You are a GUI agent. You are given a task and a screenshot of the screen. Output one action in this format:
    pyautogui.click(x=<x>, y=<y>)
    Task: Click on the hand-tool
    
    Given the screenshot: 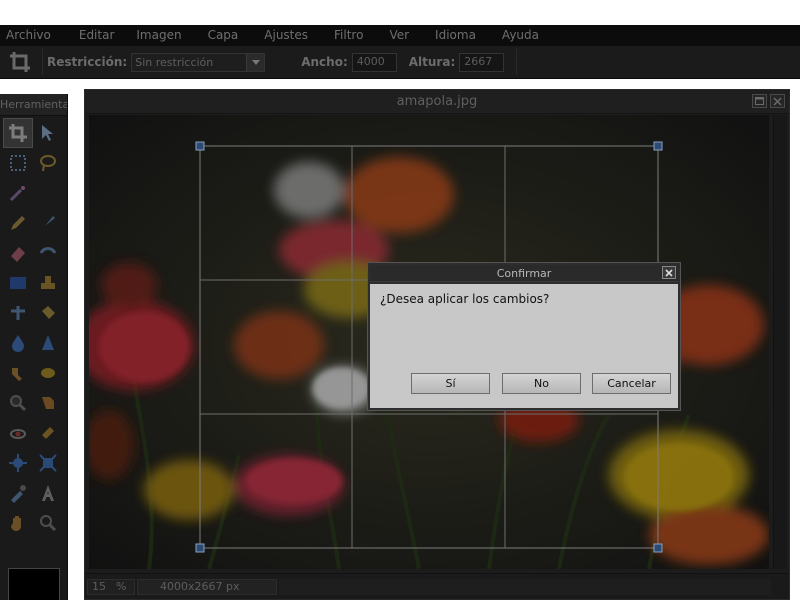 What is the action you would take?
    pyautogui.click(x=18, y=523)
    